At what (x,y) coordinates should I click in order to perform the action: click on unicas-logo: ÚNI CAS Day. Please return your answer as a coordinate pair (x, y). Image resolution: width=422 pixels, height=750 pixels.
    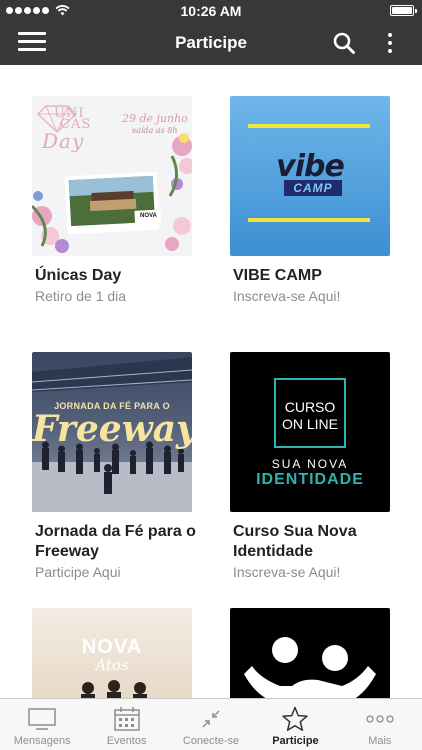
    Looking at the image, I should click on (67, 129).